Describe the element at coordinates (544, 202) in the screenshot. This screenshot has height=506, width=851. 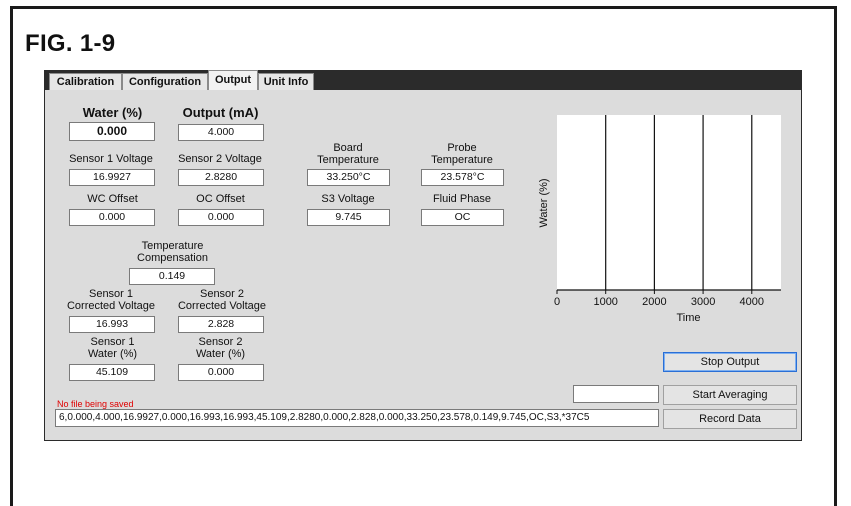
I see `y-axis-label: Water (%)` at that location.